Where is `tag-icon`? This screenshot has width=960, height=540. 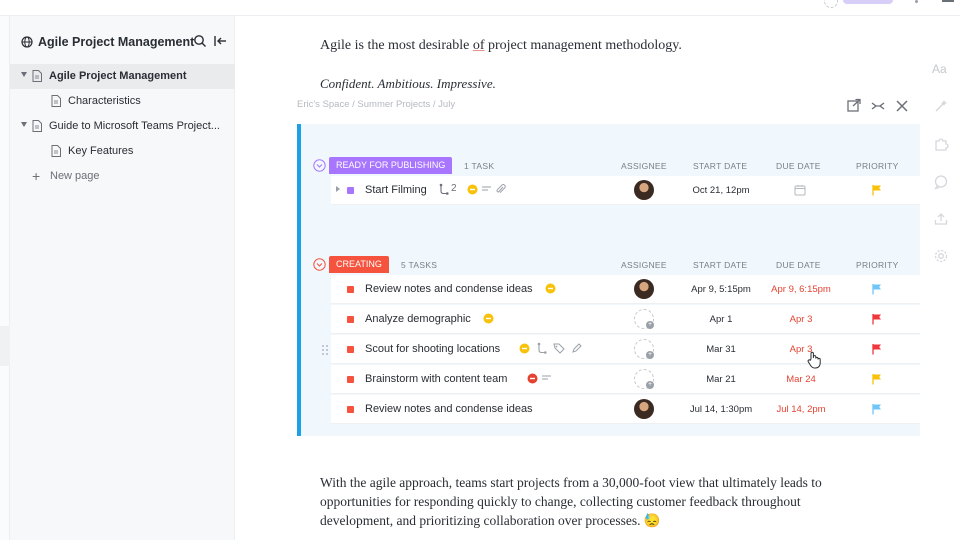
tag-icon is located at coordinates (559, 348).